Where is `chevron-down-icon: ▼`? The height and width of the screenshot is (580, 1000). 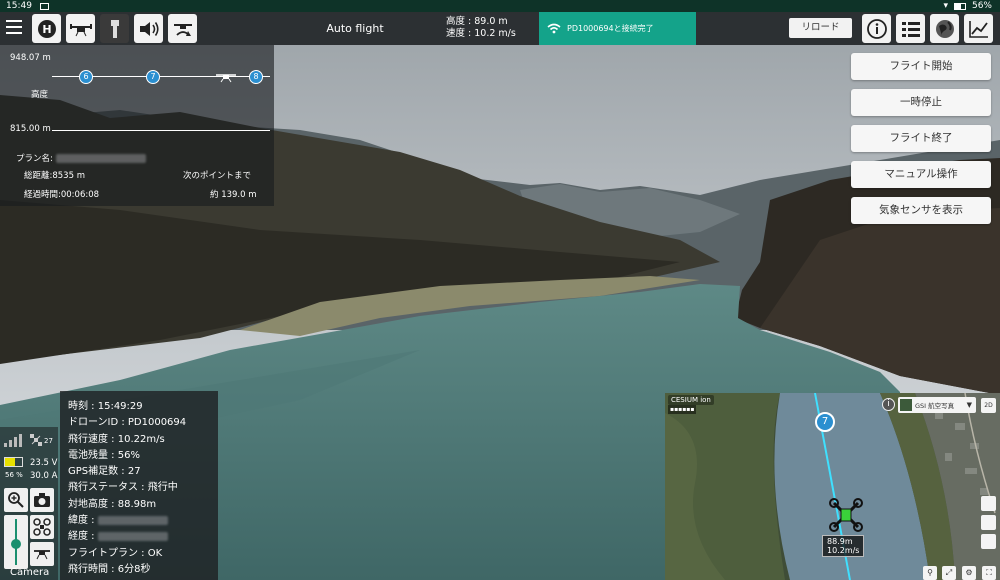
chevron-down-icon: ▼ is located at coordinates (969, 405).